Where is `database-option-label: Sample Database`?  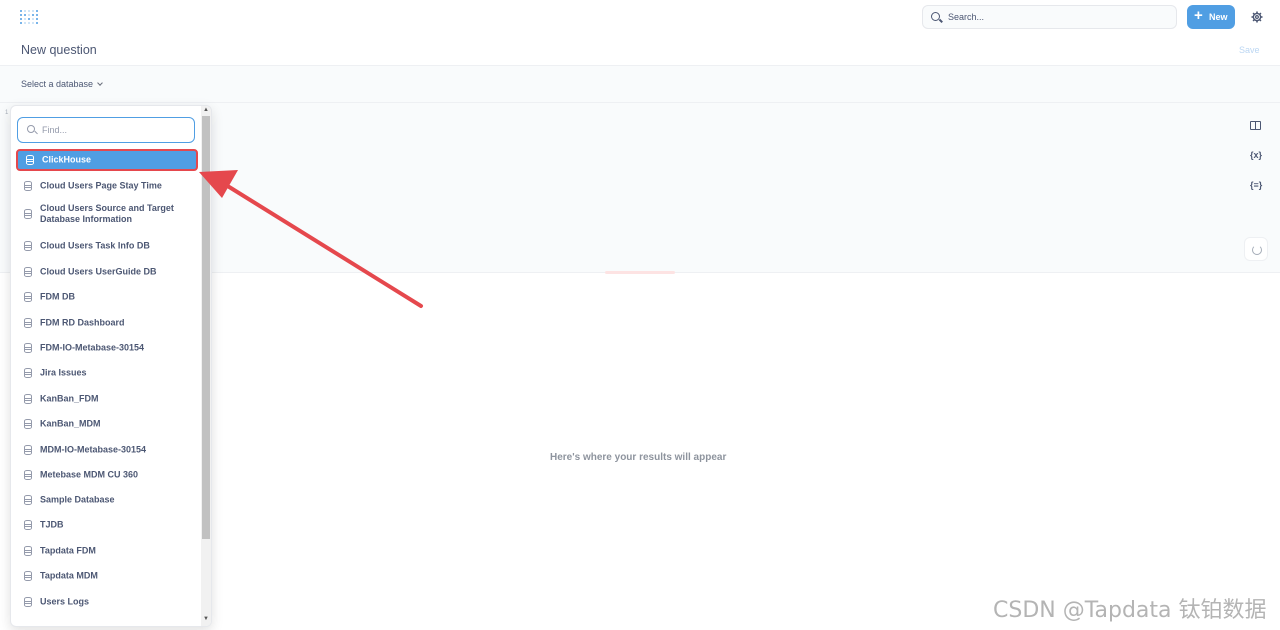
database-option-label: Sample Database is located at coordinates (77, 499).